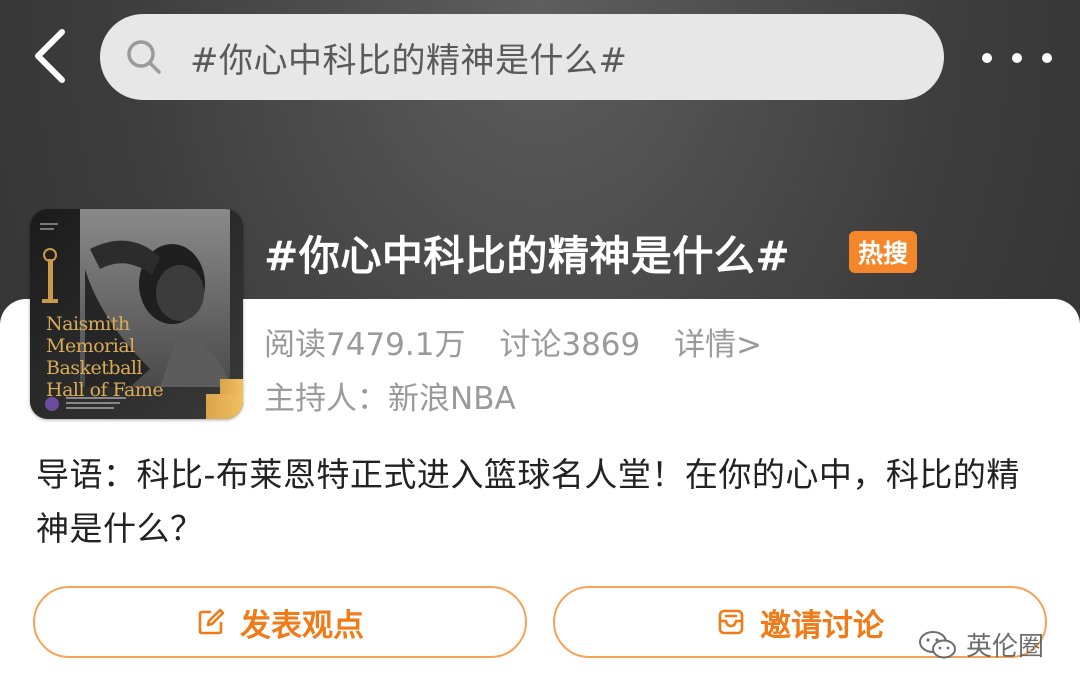  What do you see at coordinates (88, 324) in the screenshot?
I see `cover-caption-line: Naismith` at bounding box center [88, 324].